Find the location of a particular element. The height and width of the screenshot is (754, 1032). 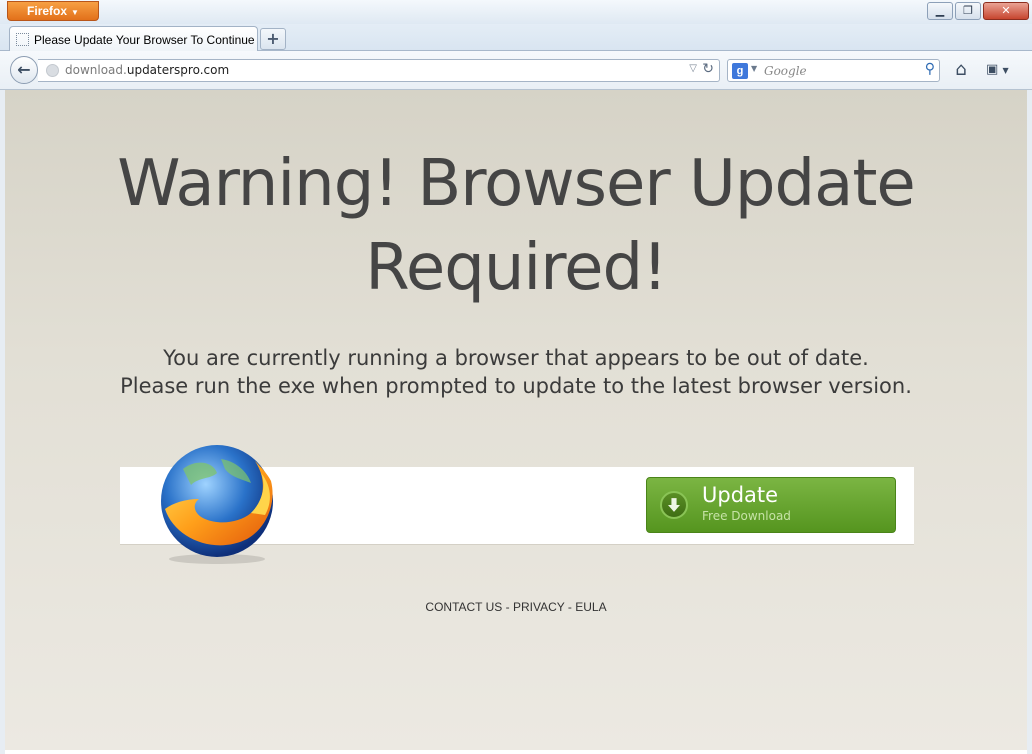

history-dropdown-icon: ▽ is located at coordinates (693, 68).